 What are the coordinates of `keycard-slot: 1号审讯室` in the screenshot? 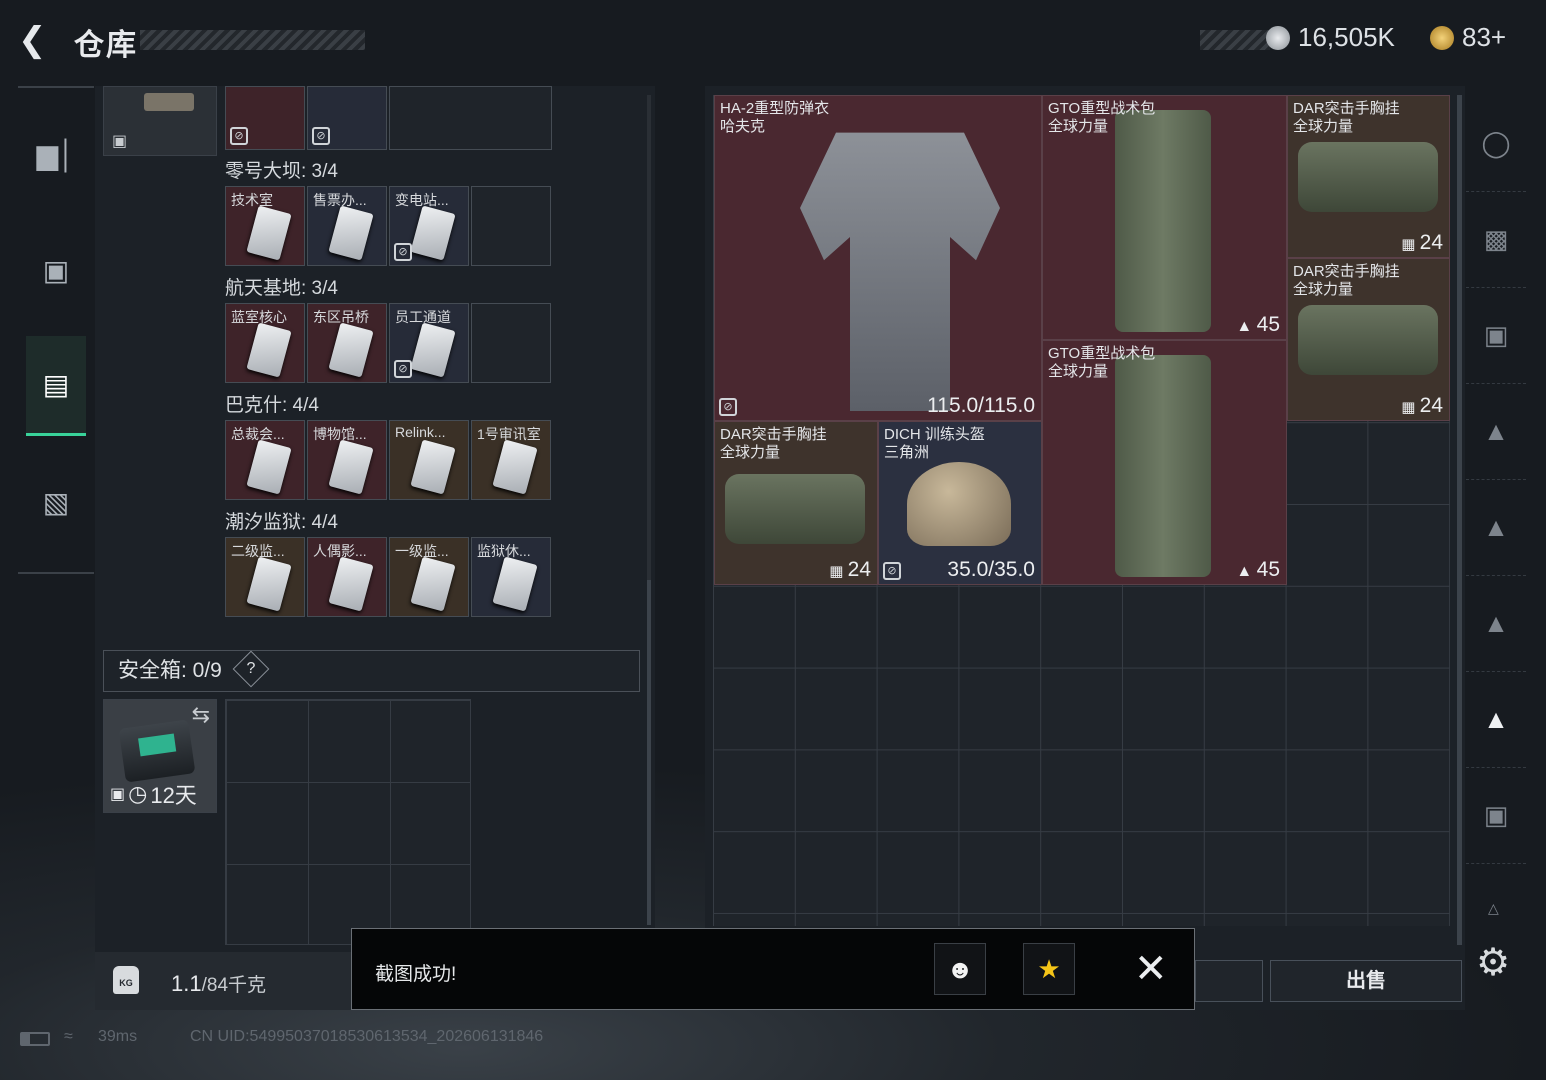 It's located at (511, 460).